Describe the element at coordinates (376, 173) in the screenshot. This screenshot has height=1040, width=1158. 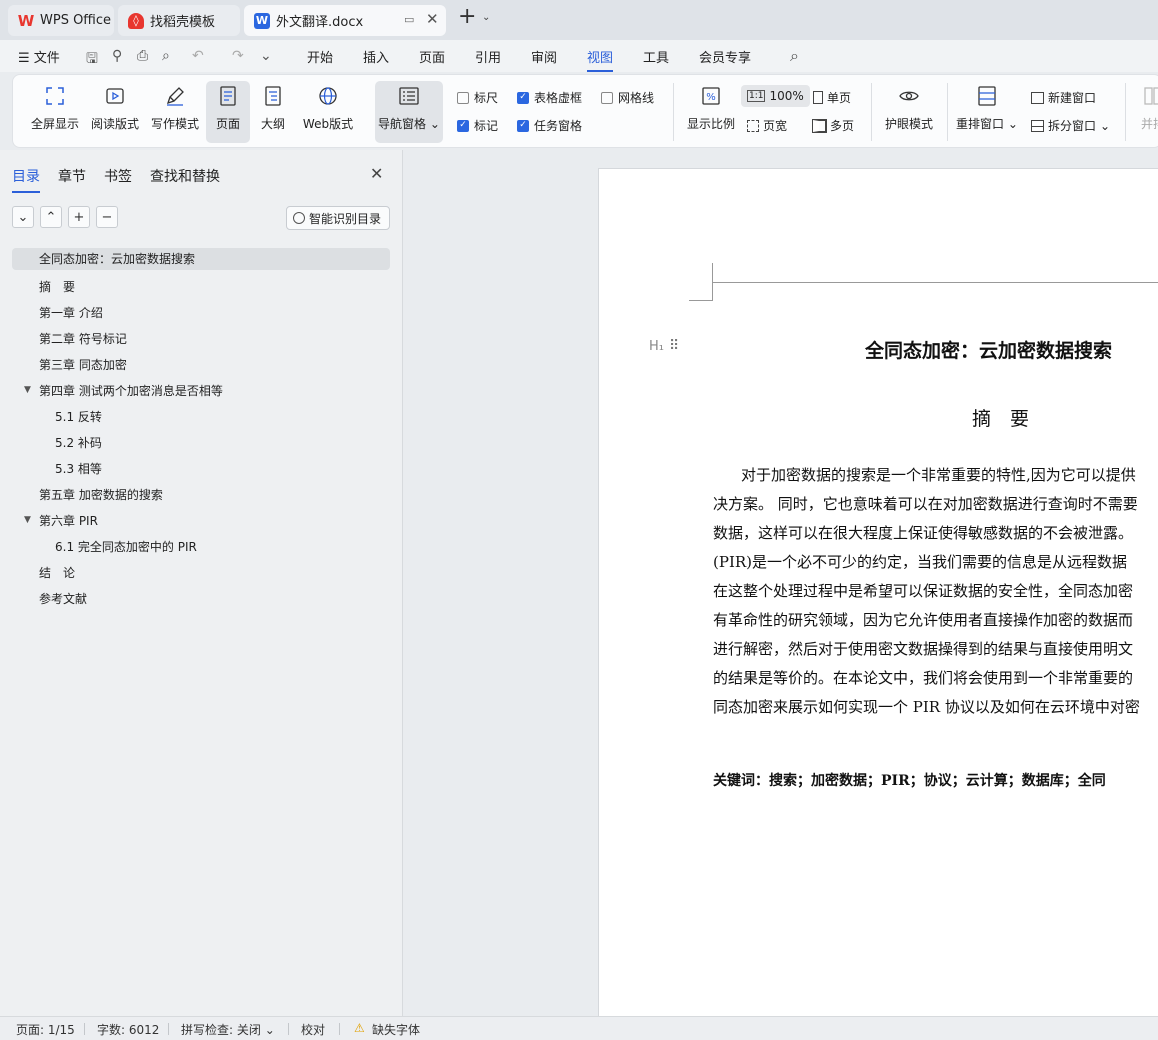
I see `close-pane-icon: ✕` at that location.